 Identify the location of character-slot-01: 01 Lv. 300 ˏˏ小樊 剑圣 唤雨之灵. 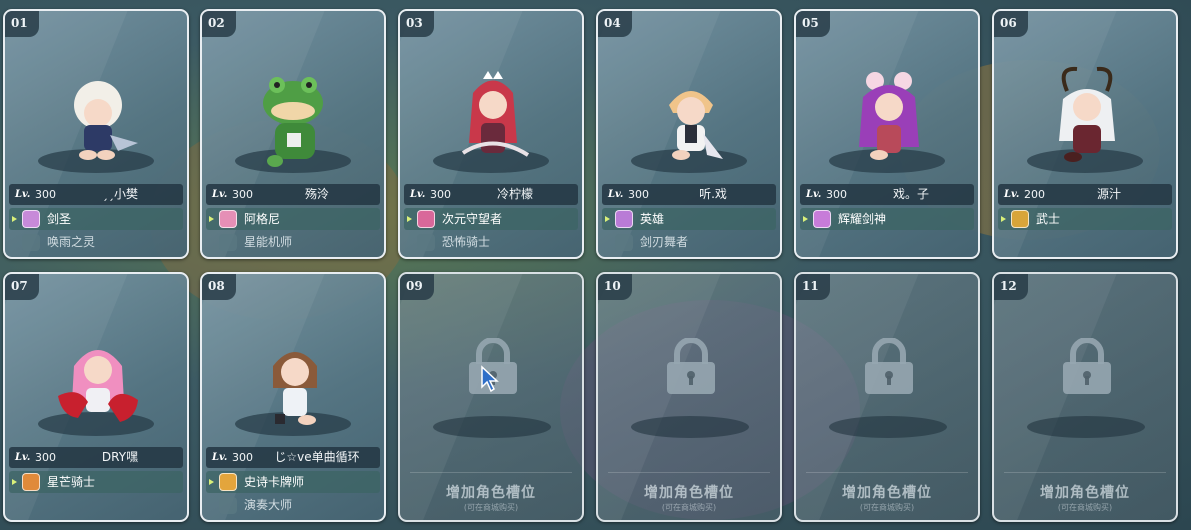
(96, 134).